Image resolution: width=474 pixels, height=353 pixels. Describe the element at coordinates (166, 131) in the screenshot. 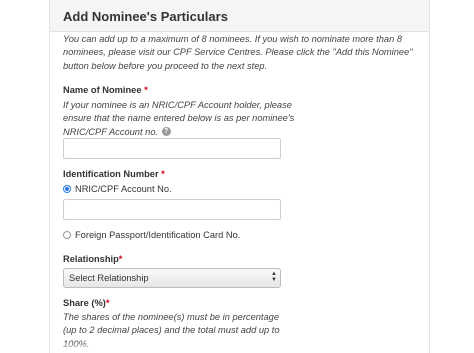

I see `help-icon: ?` at that location.